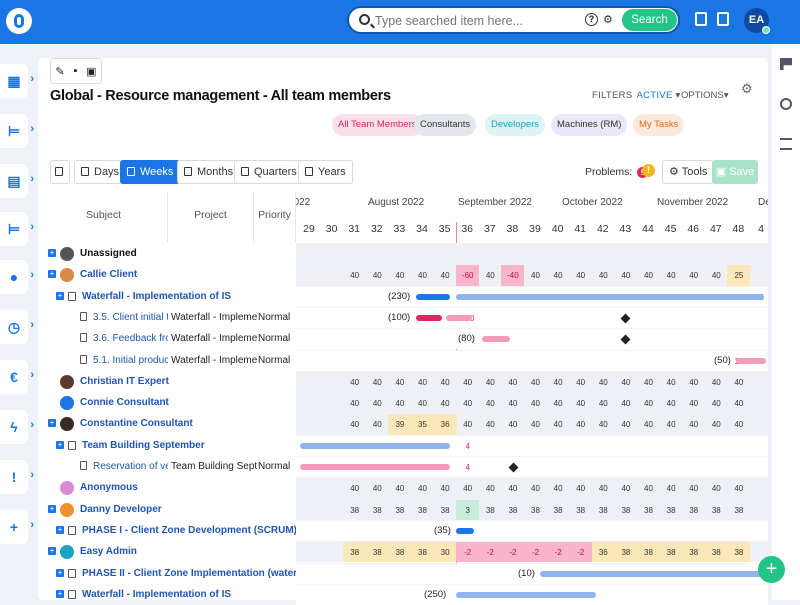 The image size is (800, 605). What do you see at coordinates (747, 89) in the screenshot?
I see `gear-icon: ⚙` at bounding box center [747, 89].